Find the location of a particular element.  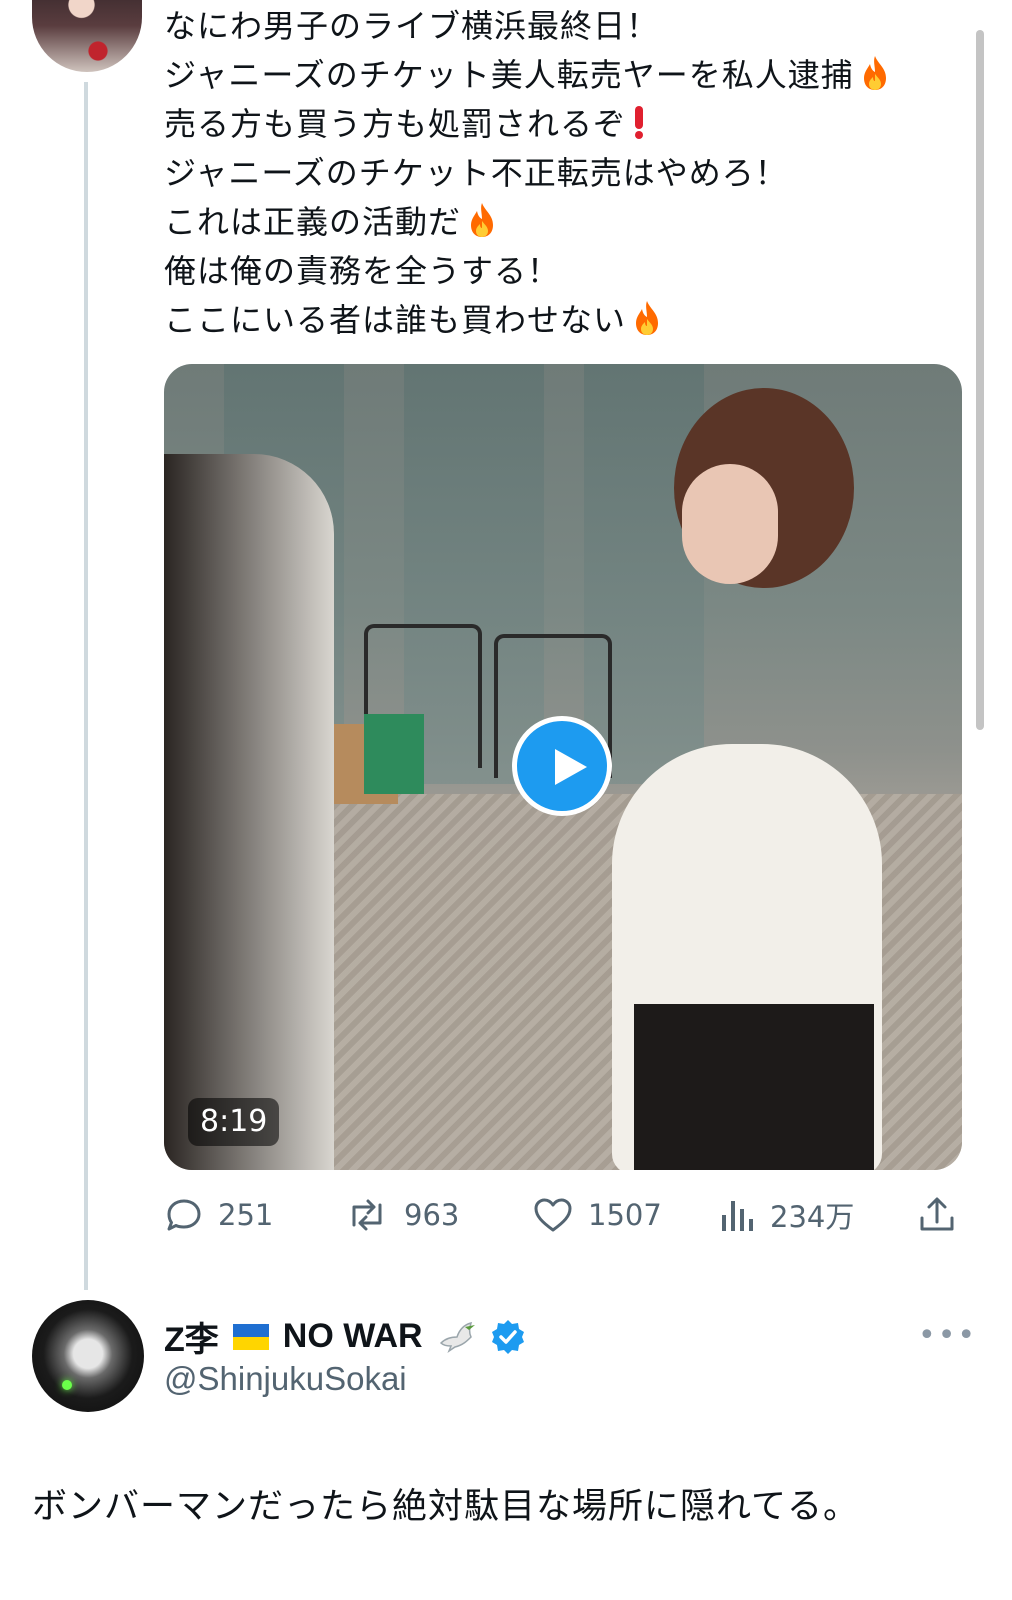

avatar-detail is located at coordinates (67, 1385).